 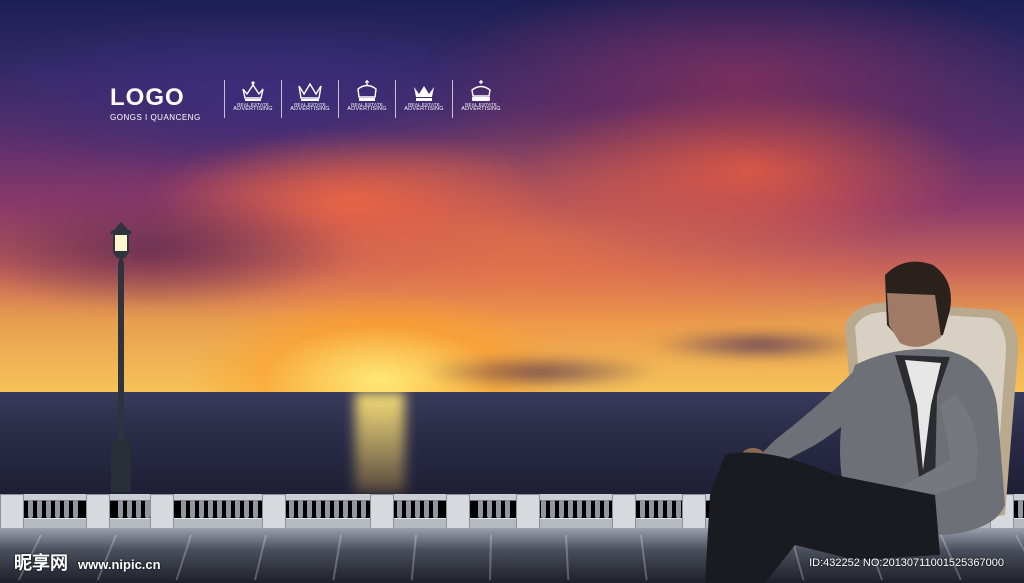 I want to click on logo-subtitle: GONGS I QUANCENG, so click(x=155, y=117).